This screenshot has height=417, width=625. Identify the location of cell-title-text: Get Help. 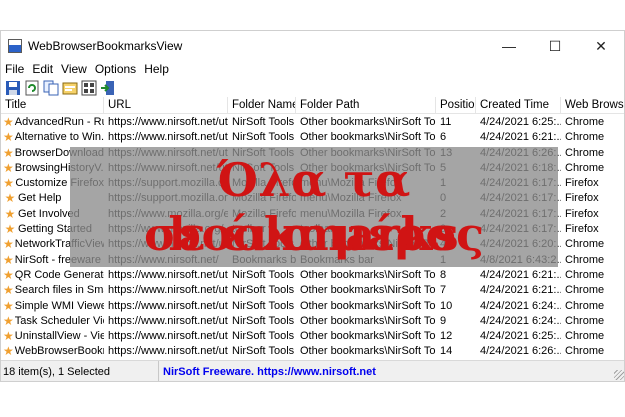
(40, 198).